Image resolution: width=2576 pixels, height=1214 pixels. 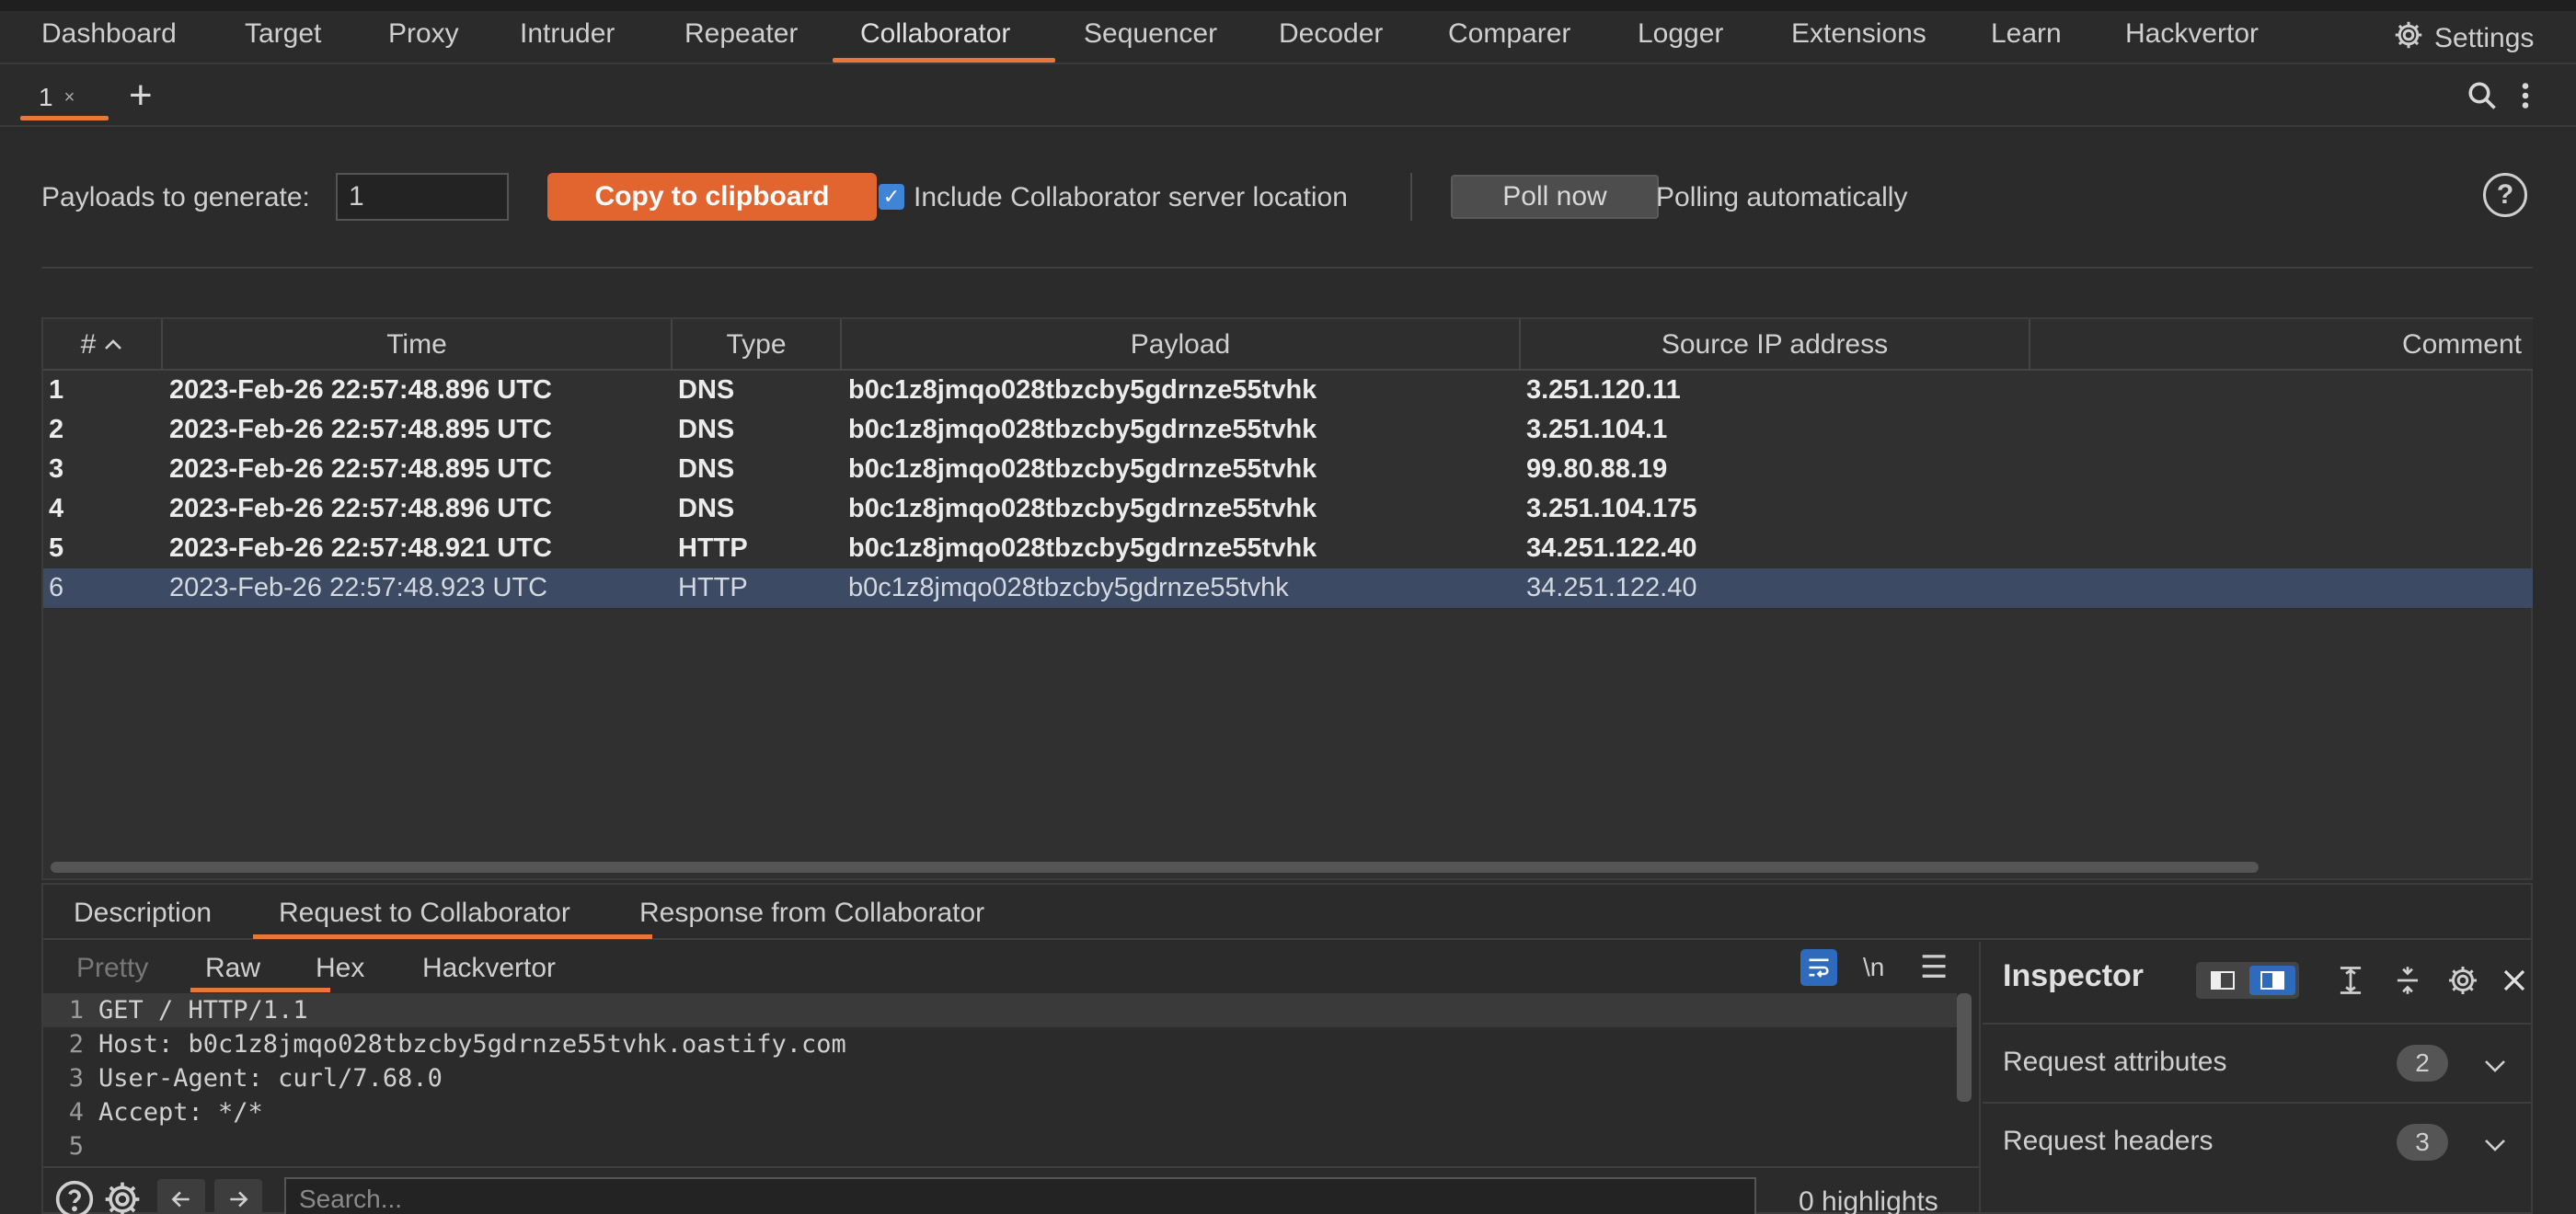 I want to click on nav-tab-intruder: Intruder, so click(x=567, y=34).